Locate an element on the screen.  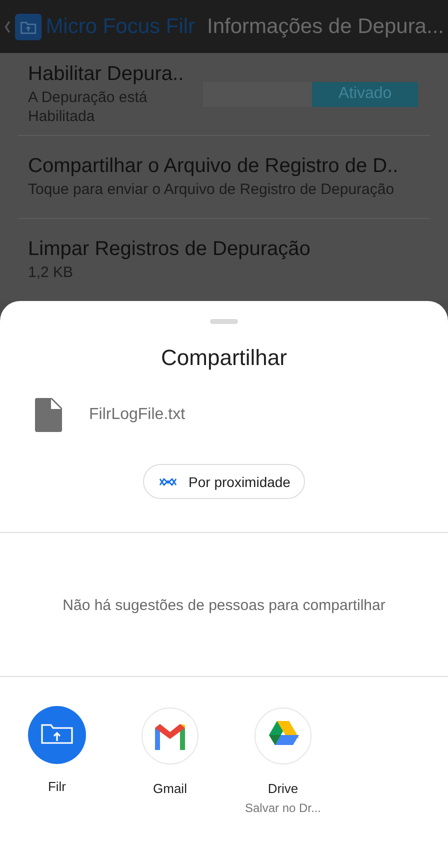
app-name: Filr is located at coordinates (57, 786).